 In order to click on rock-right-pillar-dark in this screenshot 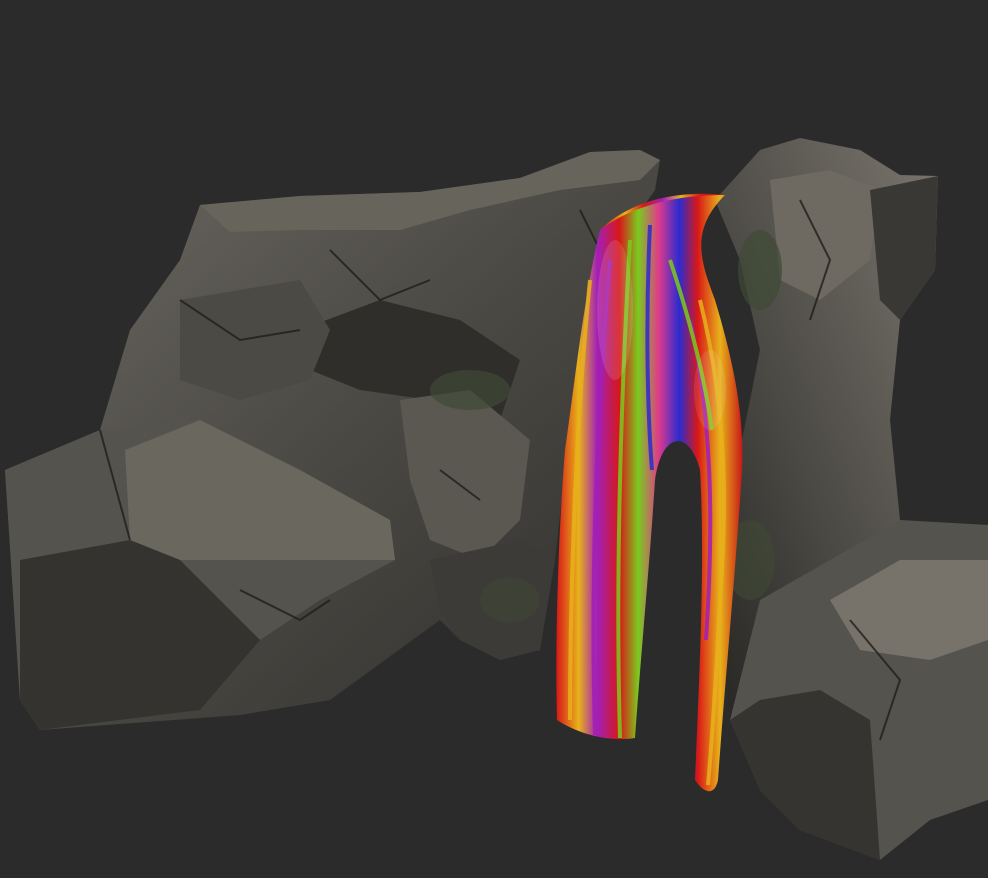, I will do `click(904, 248)`.